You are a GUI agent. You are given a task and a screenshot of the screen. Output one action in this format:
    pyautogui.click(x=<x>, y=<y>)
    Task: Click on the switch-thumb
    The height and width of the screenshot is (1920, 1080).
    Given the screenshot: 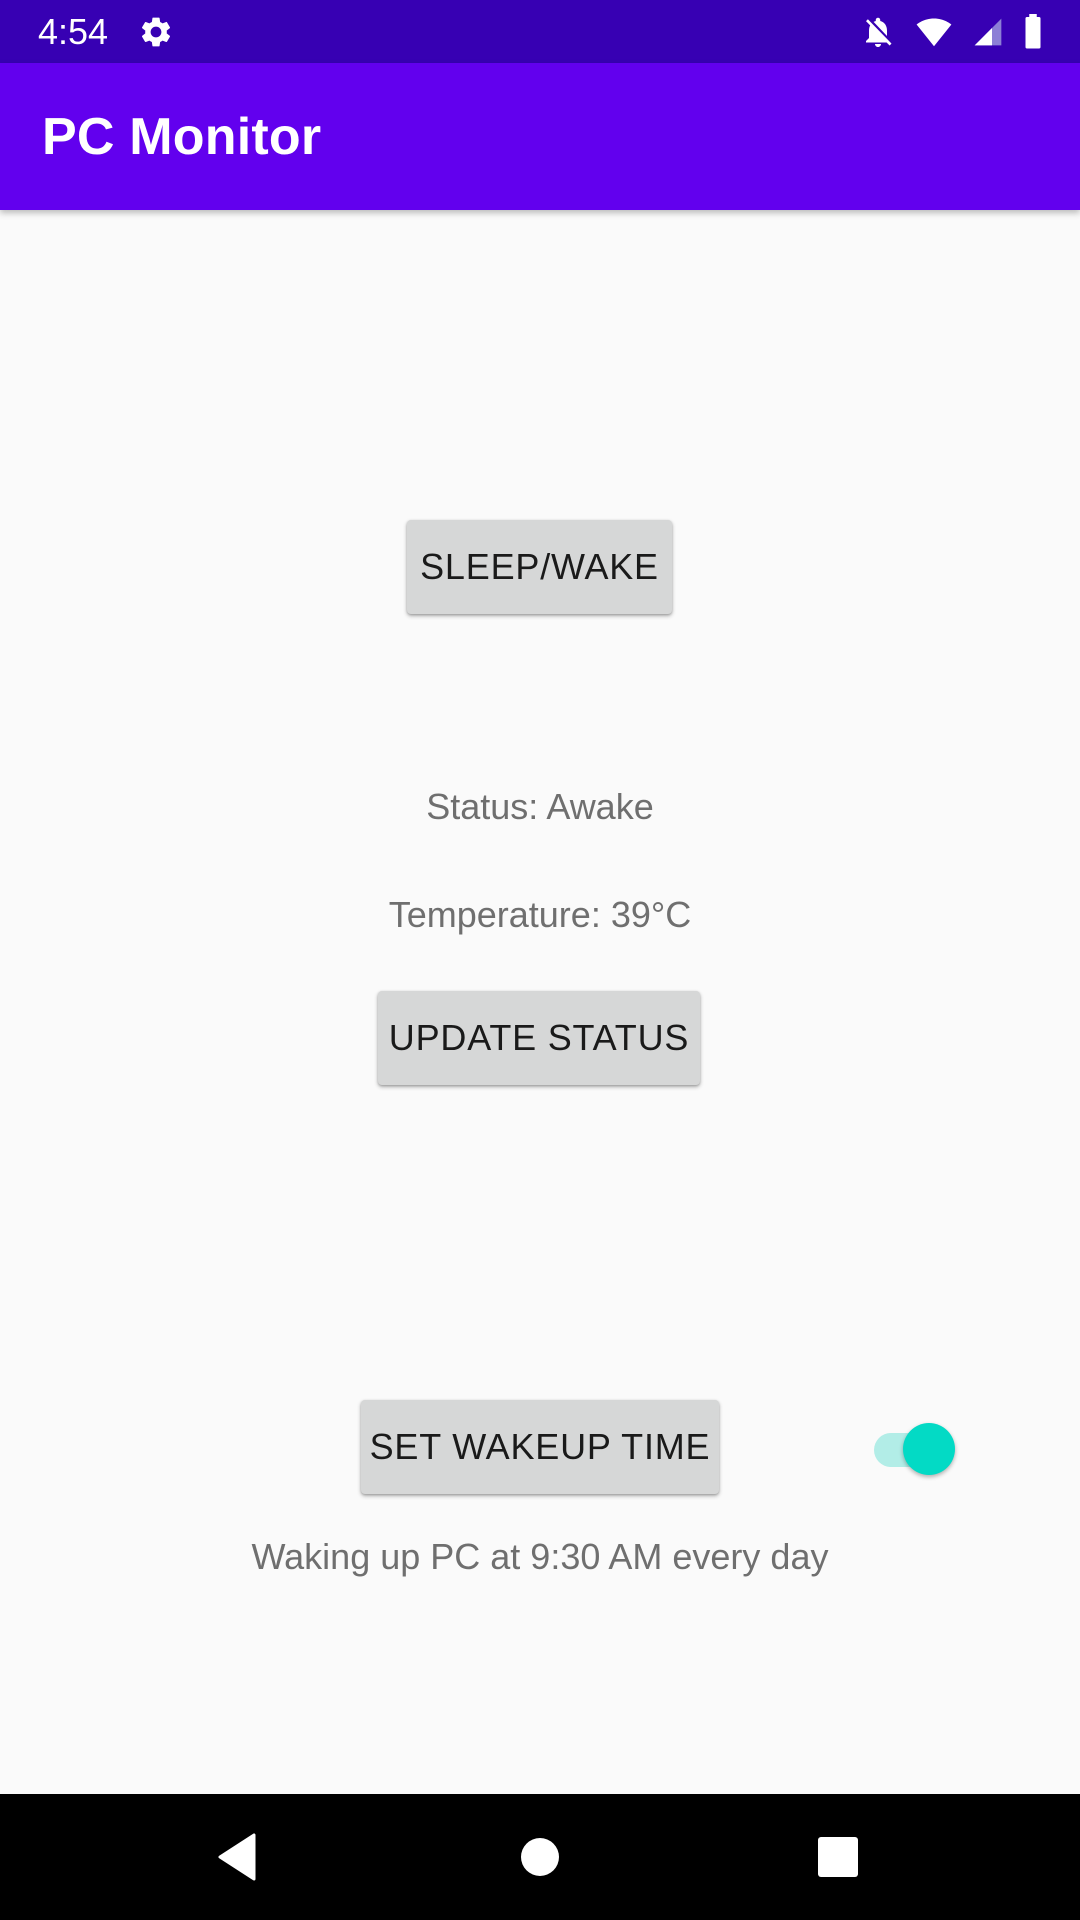 What is the action you would take?
    pyautogui.click(x=929, y=1449)
    